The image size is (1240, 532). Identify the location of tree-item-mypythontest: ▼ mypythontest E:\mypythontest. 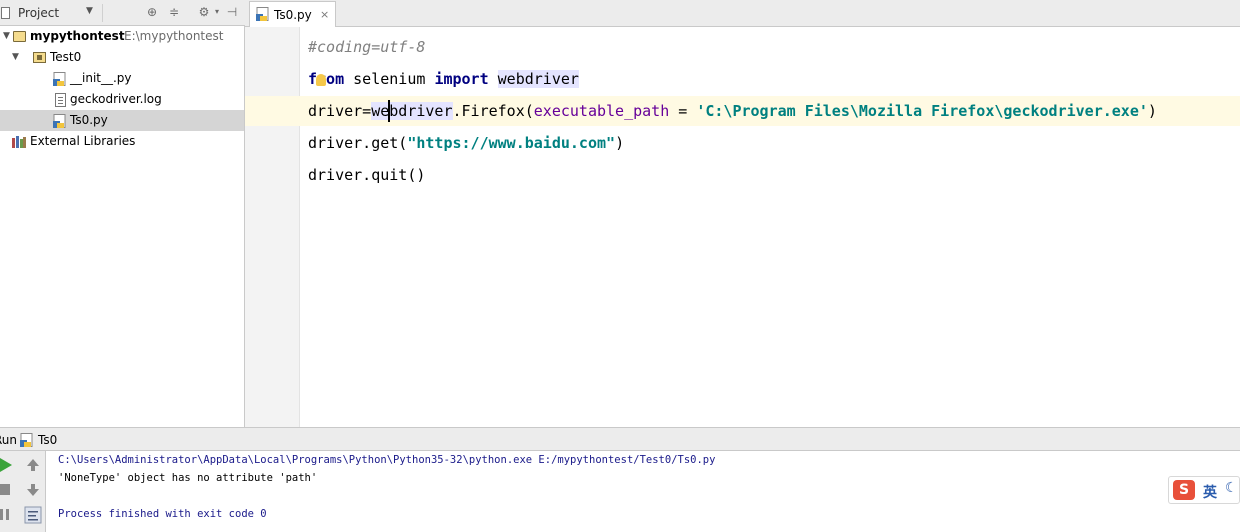
(122, 36).